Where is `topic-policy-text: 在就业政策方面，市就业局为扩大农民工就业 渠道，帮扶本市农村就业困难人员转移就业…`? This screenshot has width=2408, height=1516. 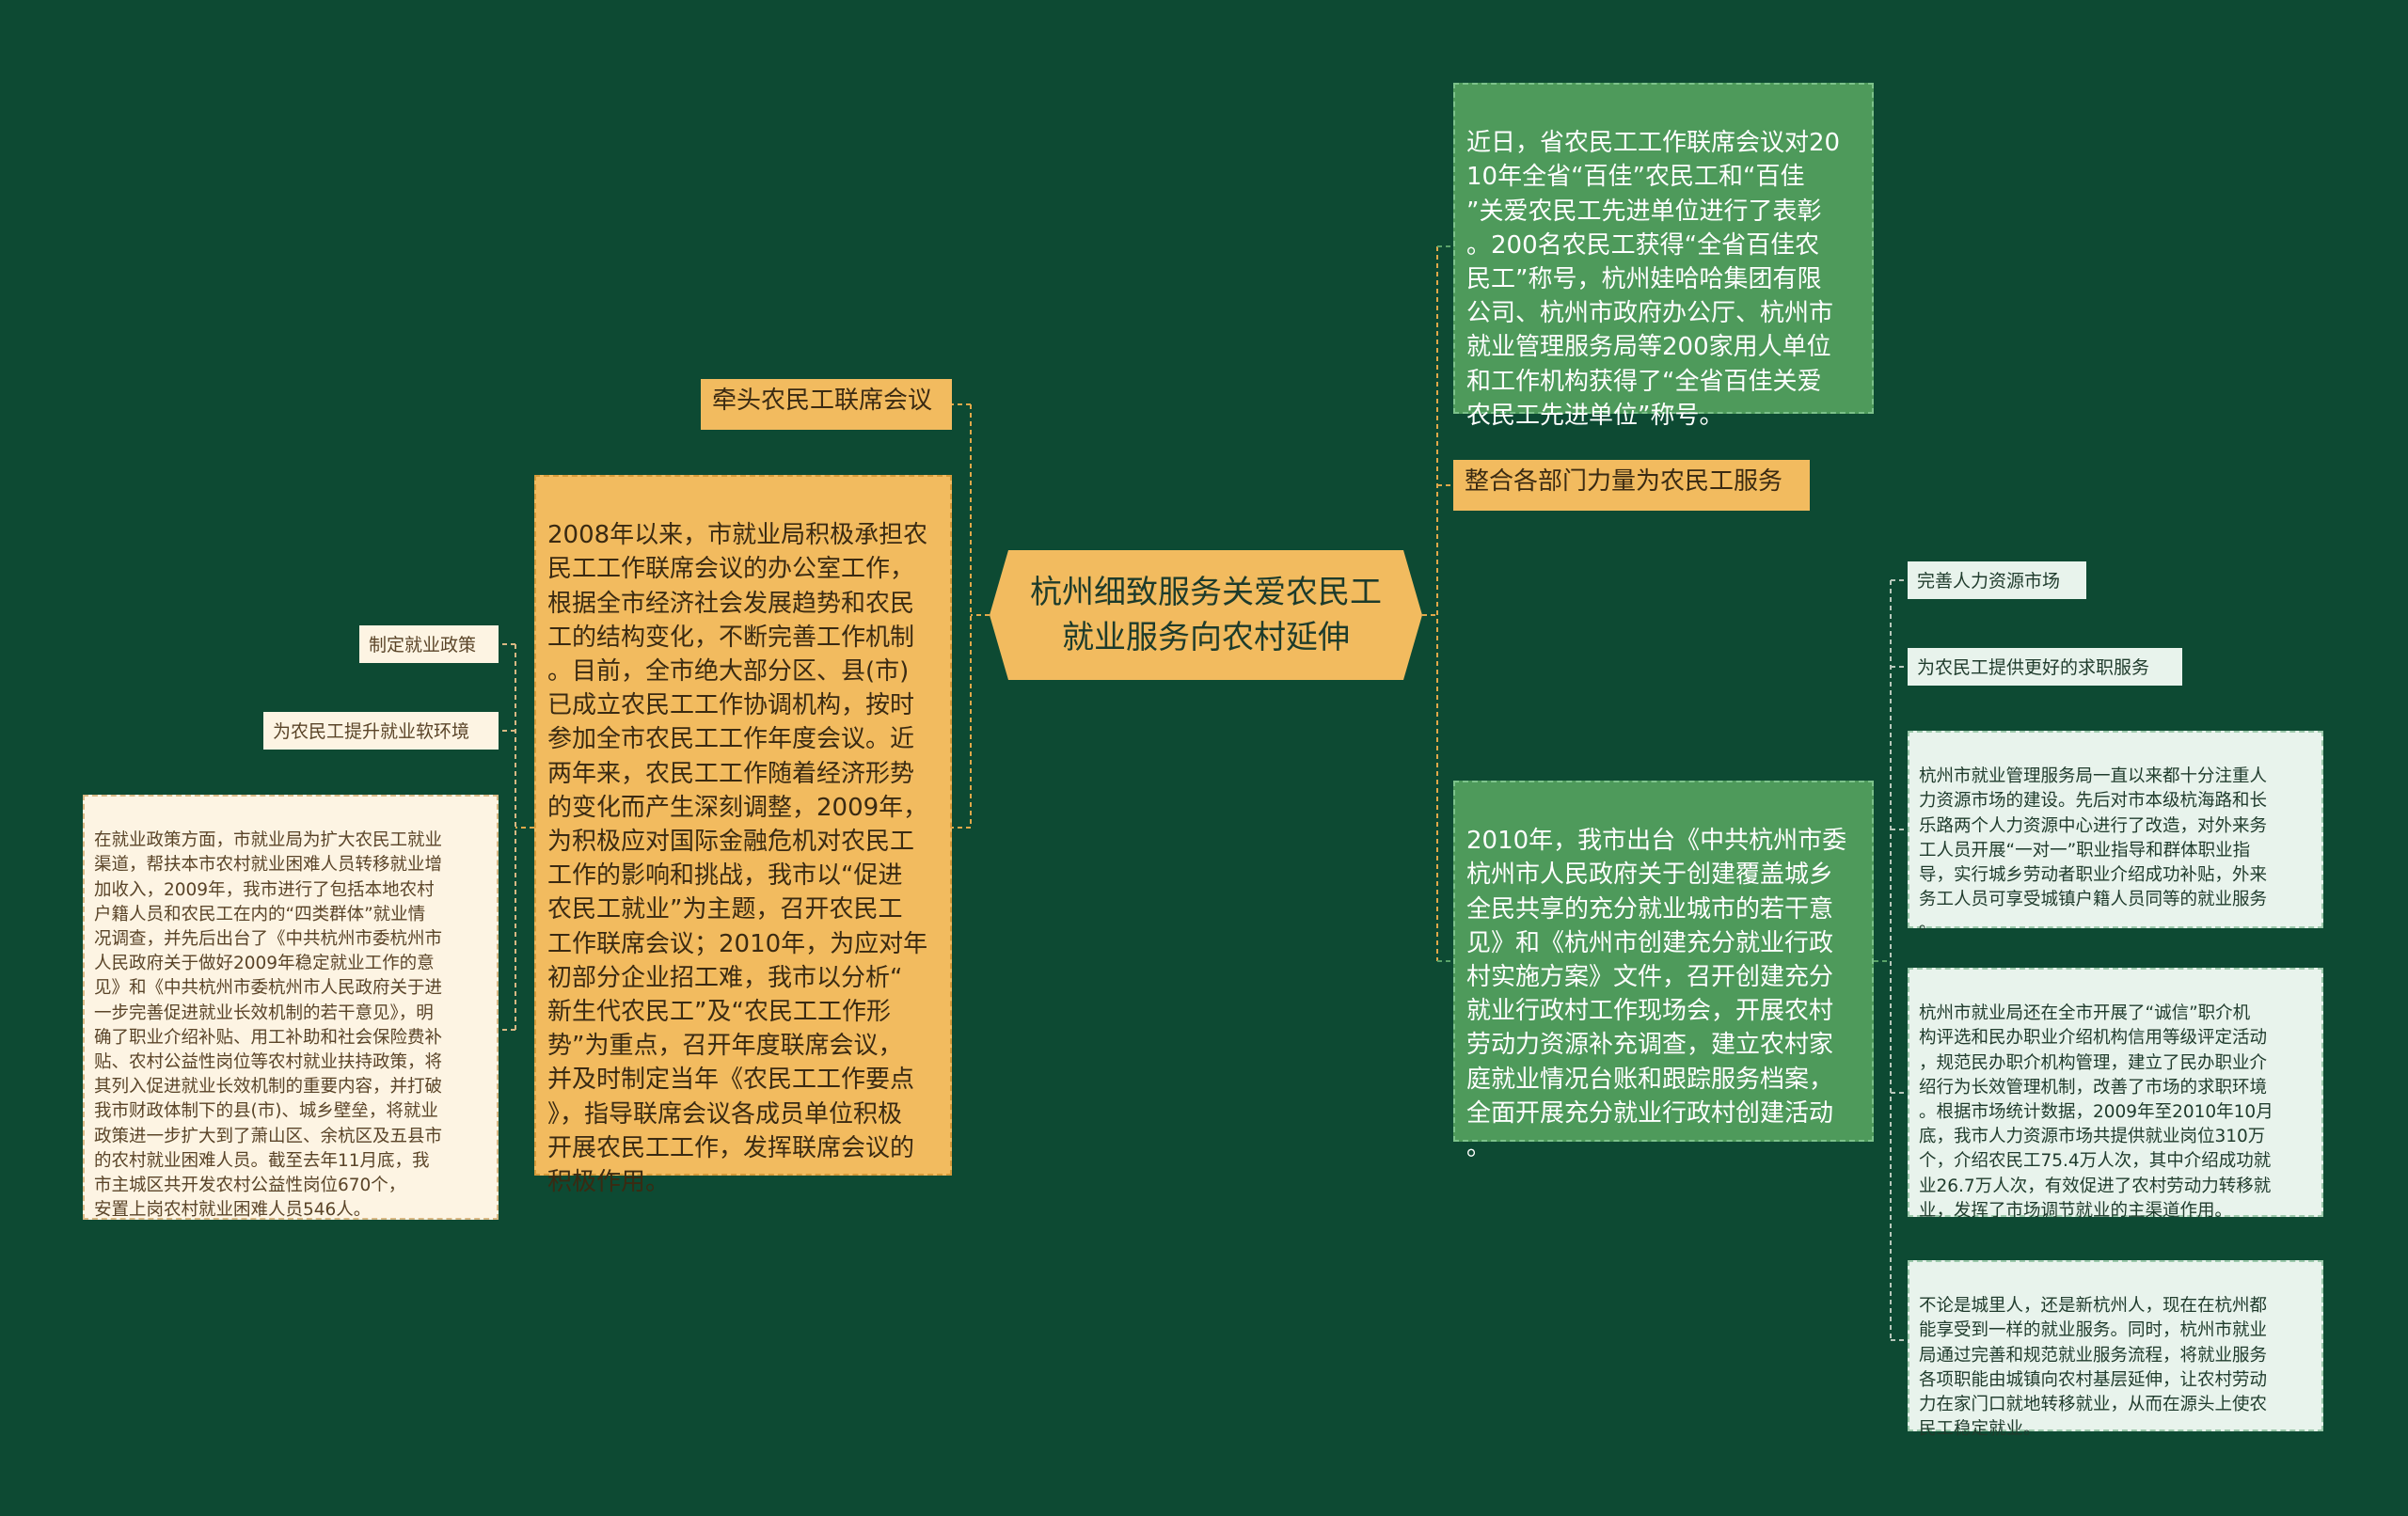 topic-policy-text: 在就业政策方面，市就业局为扩大农民工就业 渠道，帮扶本市农村就业困难人员转移就业… is located at coordinates (268, 1025).